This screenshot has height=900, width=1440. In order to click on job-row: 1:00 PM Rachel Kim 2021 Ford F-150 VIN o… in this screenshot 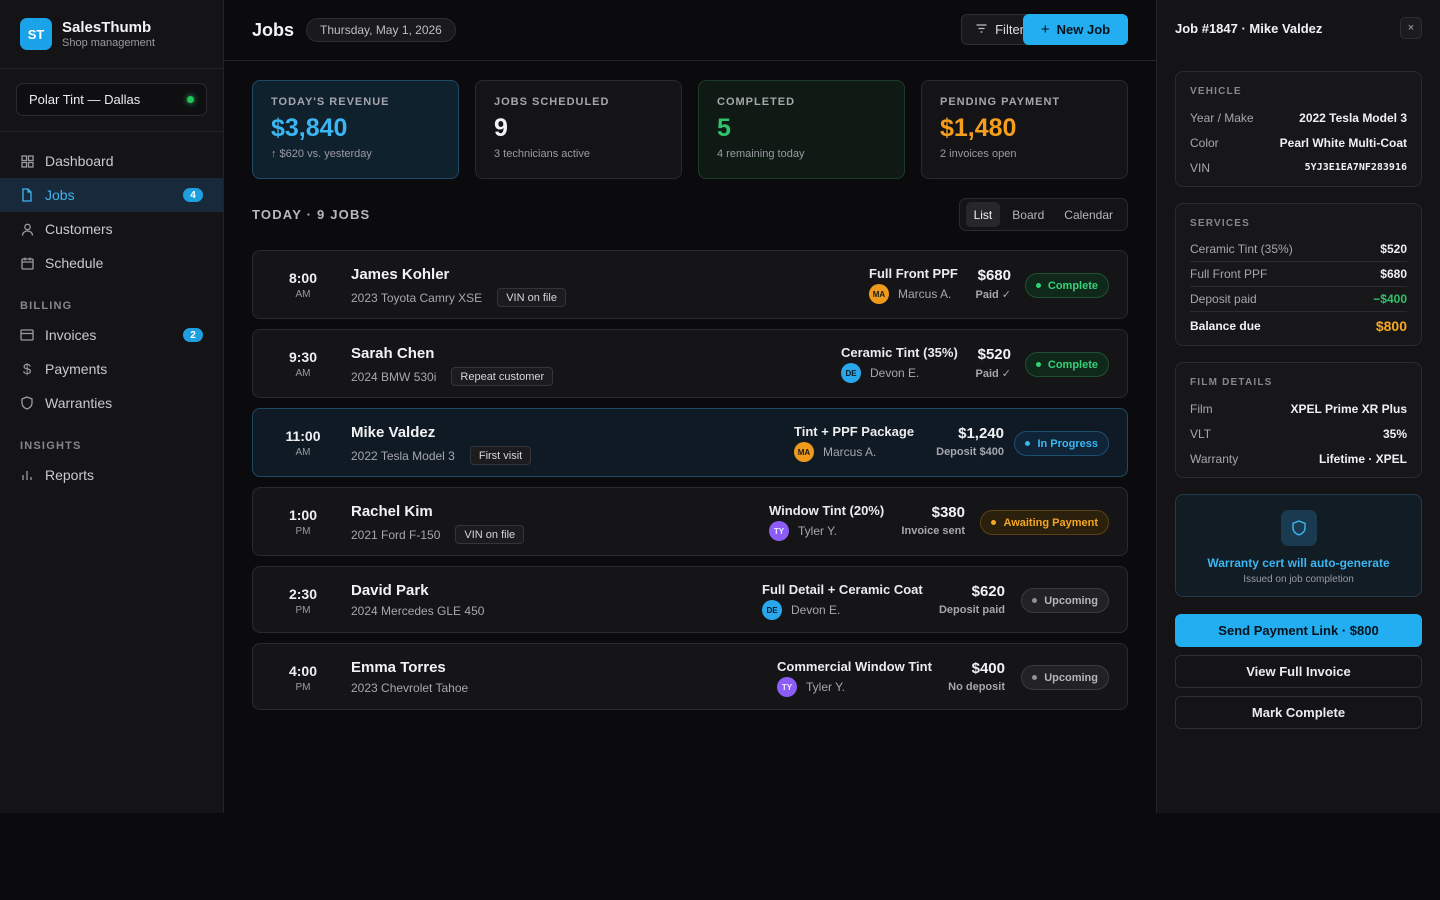, I will do `click(690, 521)`.